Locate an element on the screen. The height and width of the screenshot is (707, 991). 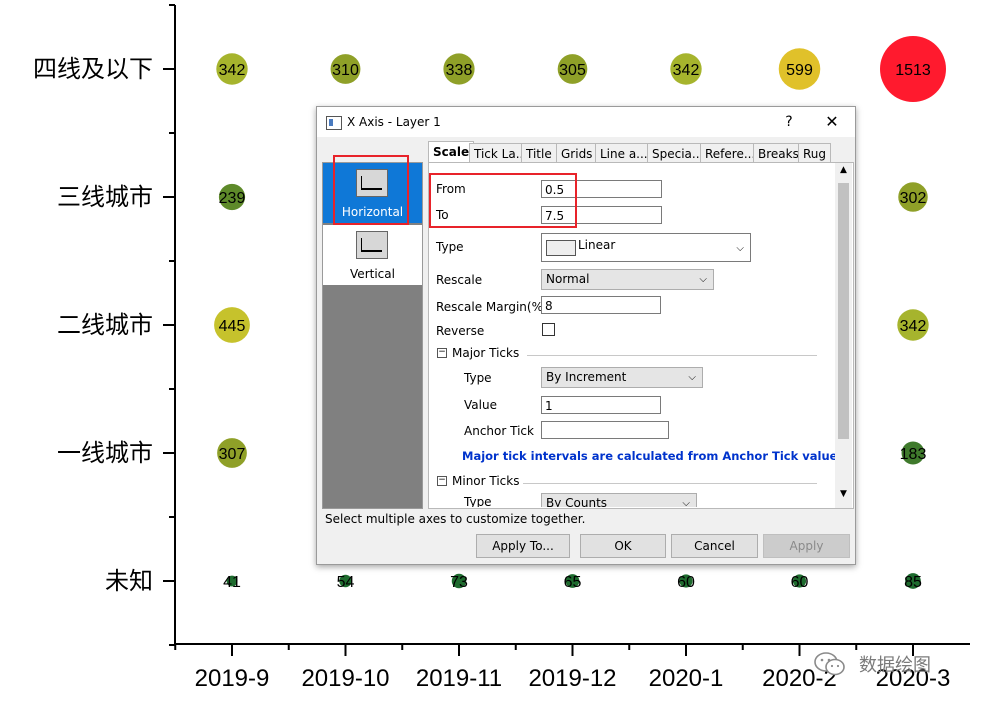
bubble-value-label: 183 is located at coordinates (913, 454).